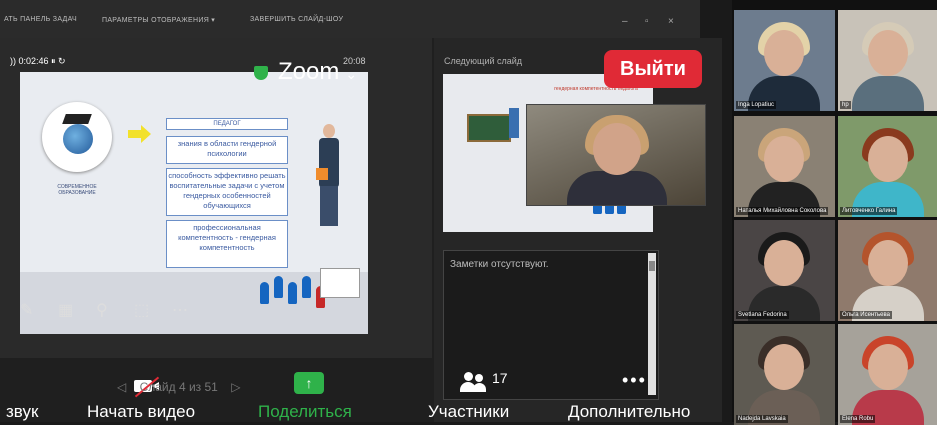 The height and width of the screenshot is (425, 937). Describe the element at coordinates (489, 128) in the screenshot. I see `chalkboard-image` at that location.